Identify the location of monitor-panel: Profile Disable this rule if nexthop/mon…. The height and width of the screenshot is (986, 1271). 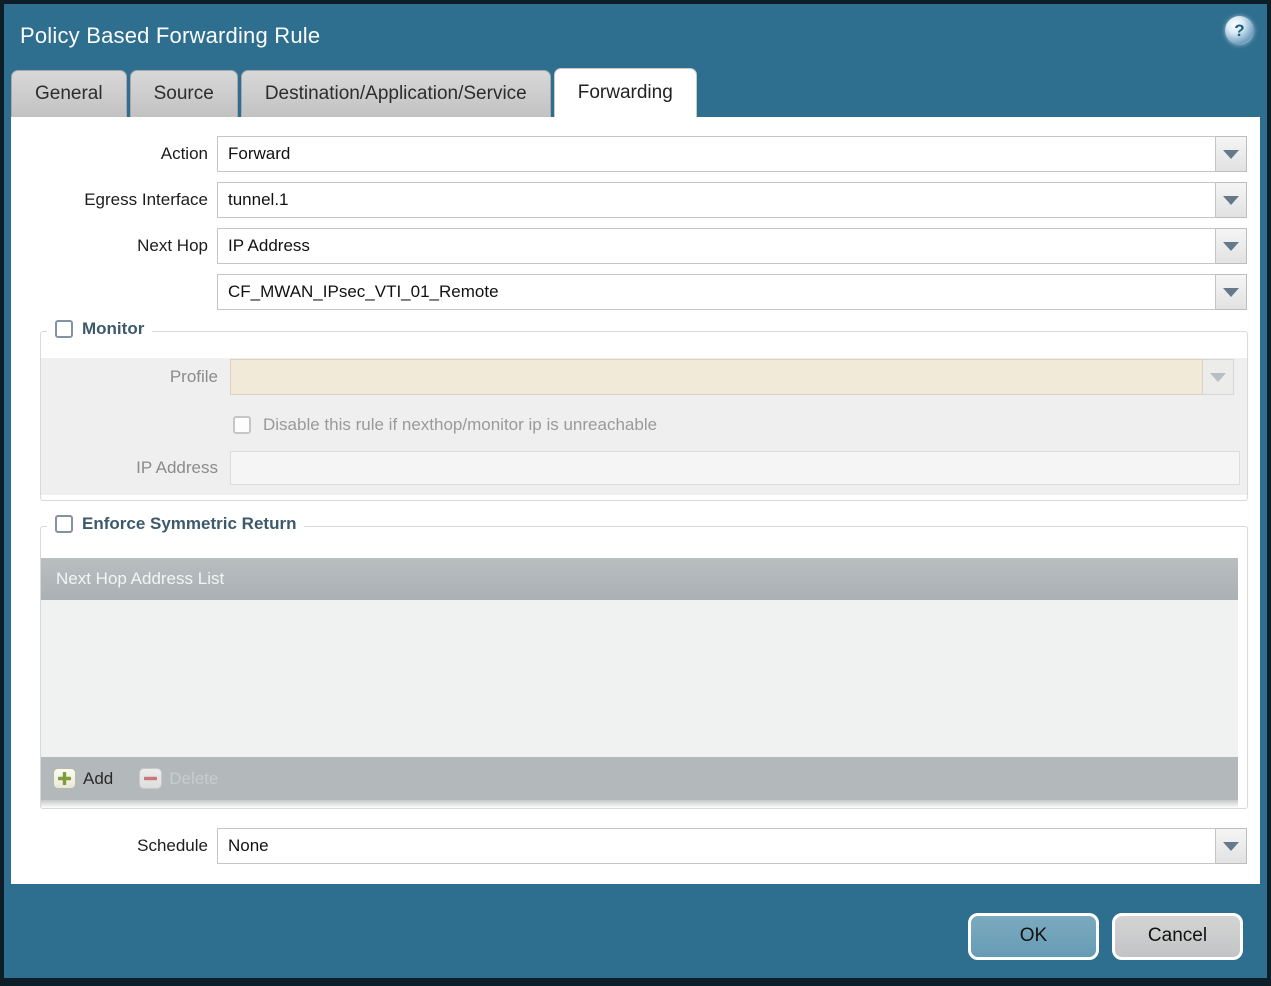
(644, 426).